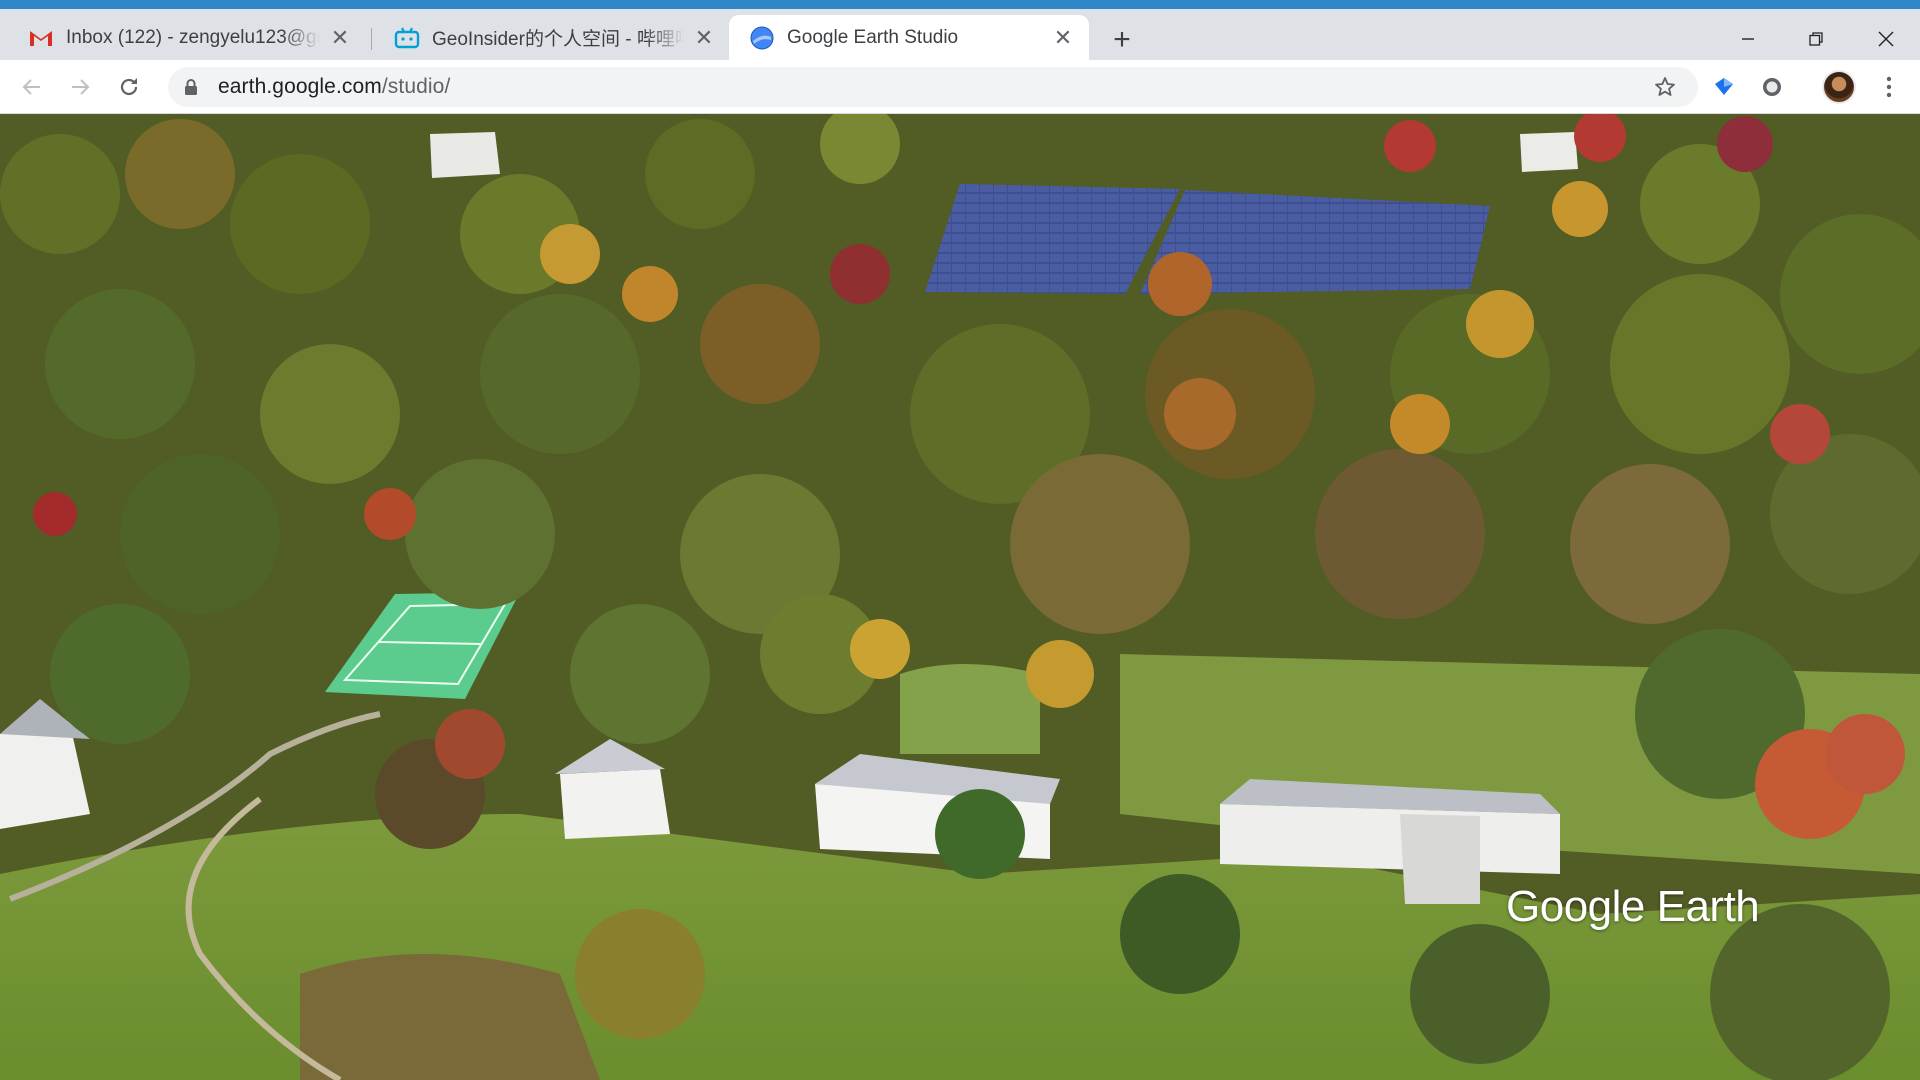 The height and width of the screenshot is (1080, 1920). I want to click on arrow-right-icon, so click(81, 87).